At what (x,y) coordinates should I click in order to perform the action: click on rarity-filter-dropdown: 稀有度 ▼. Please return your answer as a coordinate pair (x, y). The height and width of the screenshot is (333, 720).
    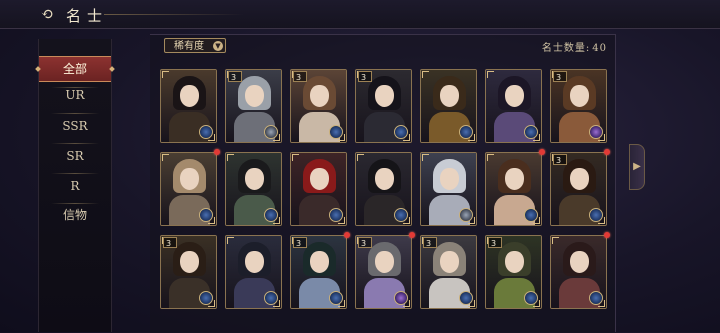
    Looking at the image, I should click on (195, 45).